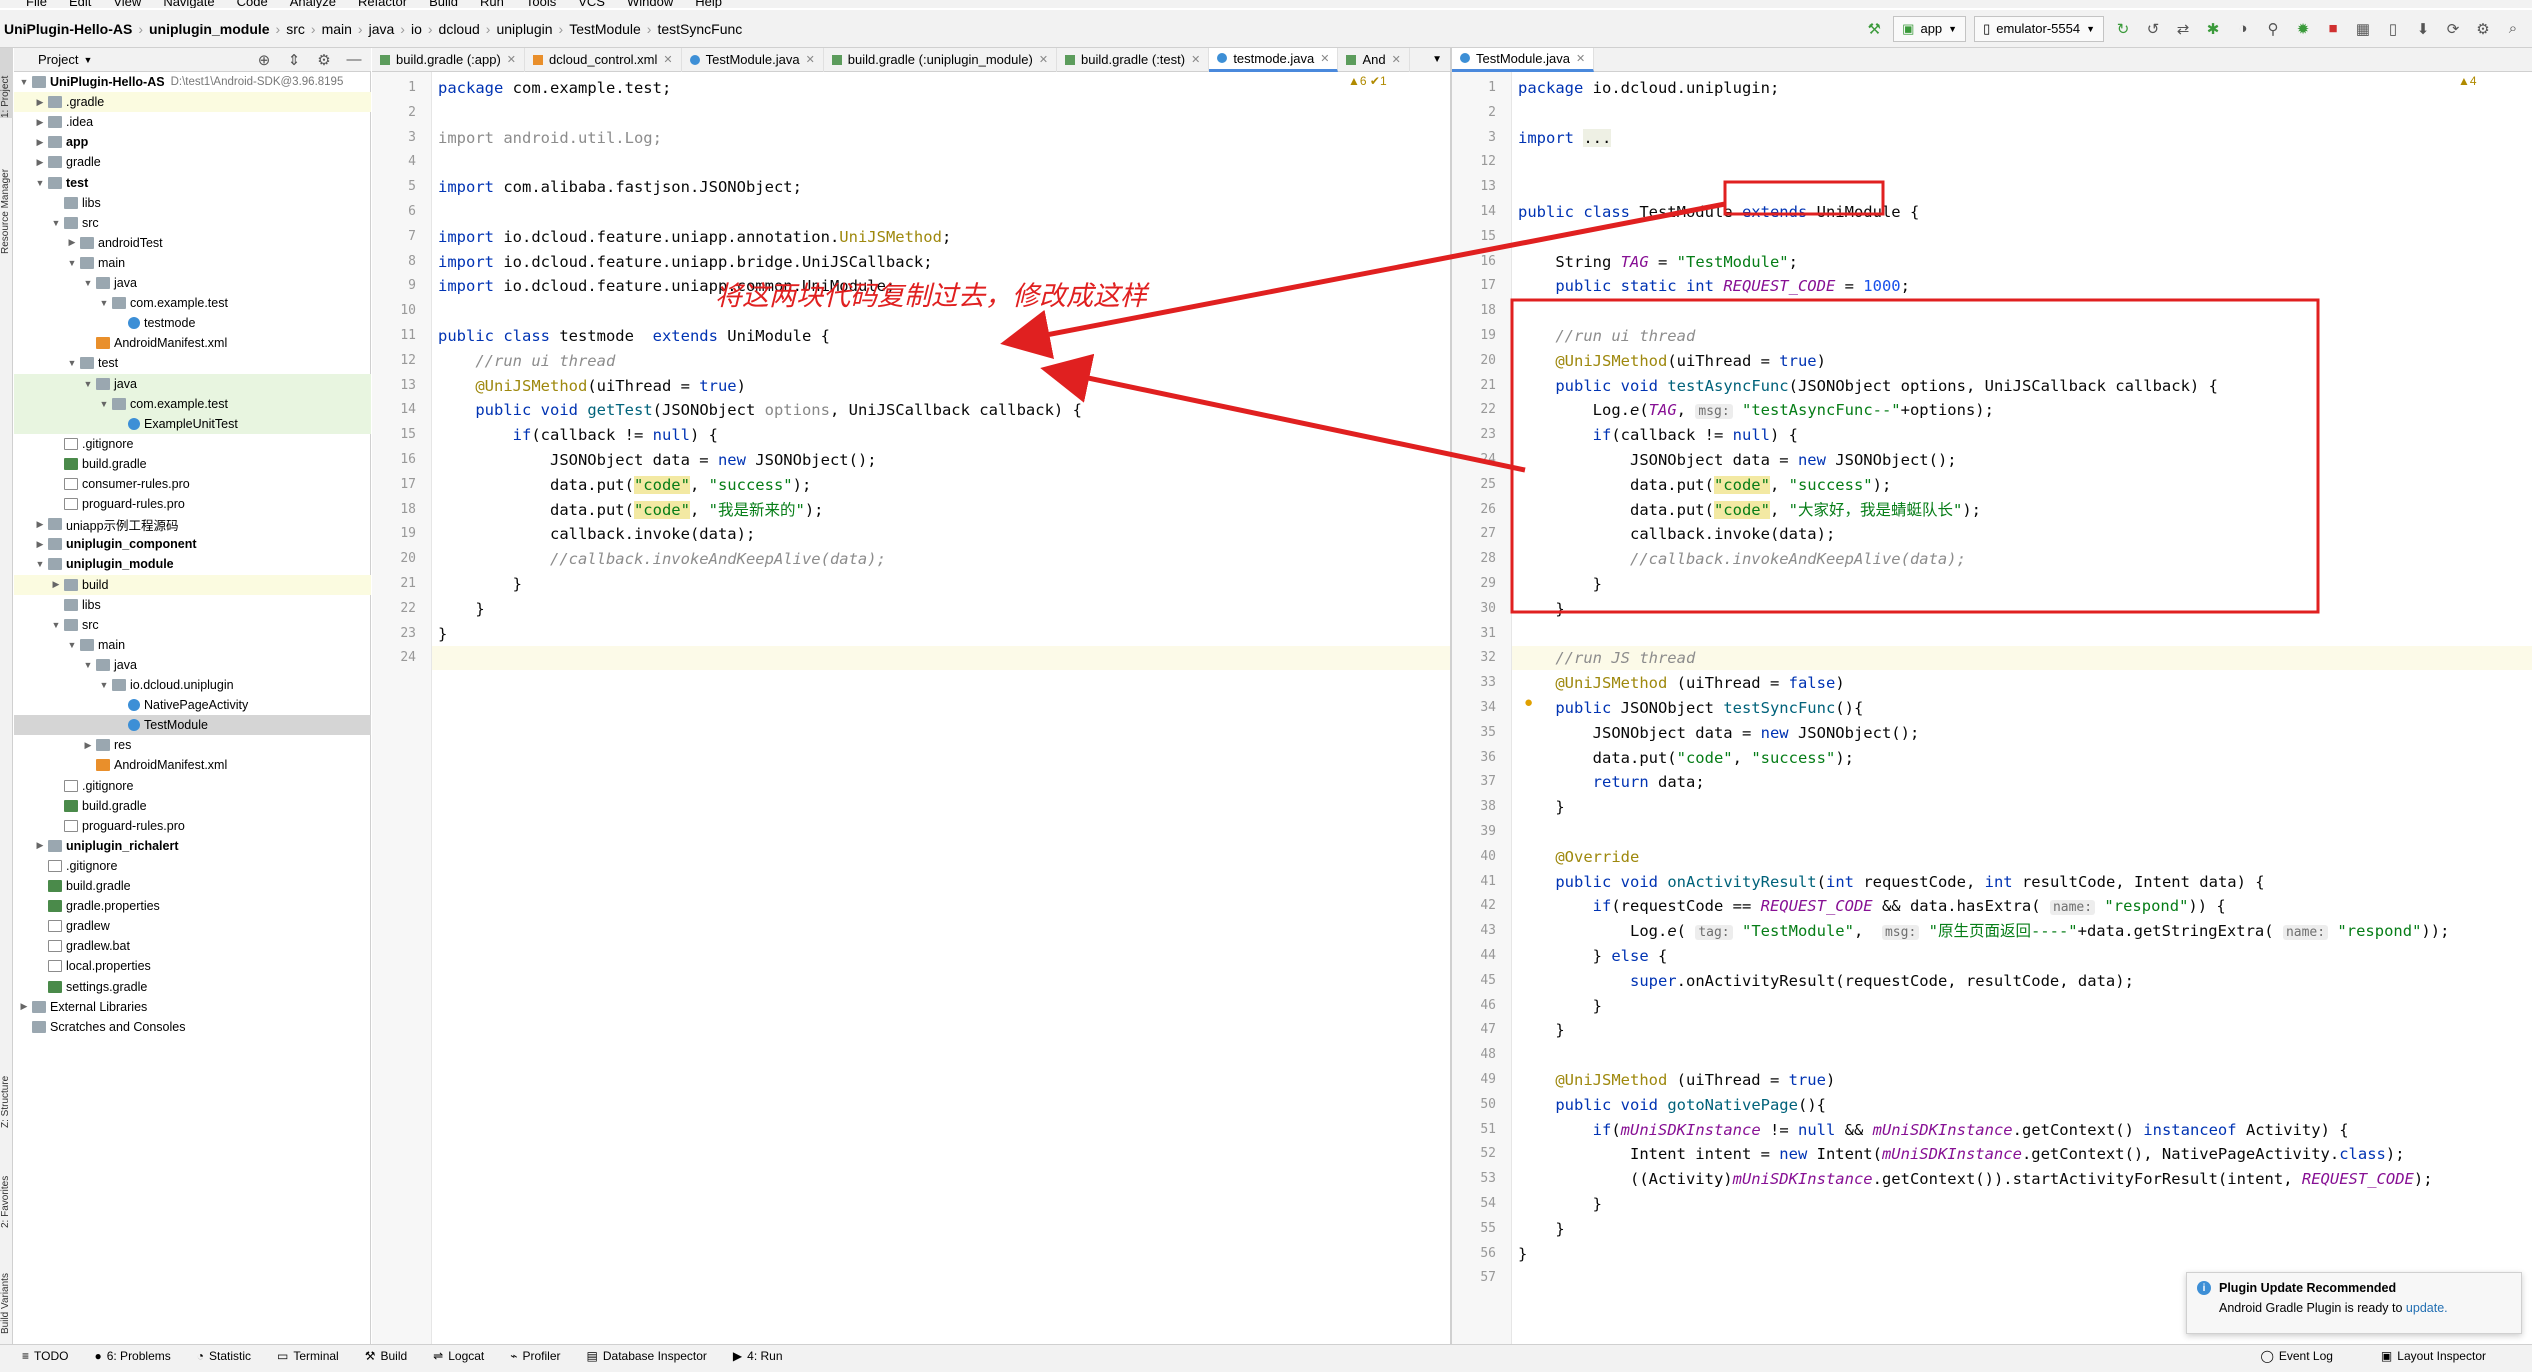 The width and height of the screenshot is (2532, 1372). I want to click on event-log-label: Event Log, so click(2305, 1355).